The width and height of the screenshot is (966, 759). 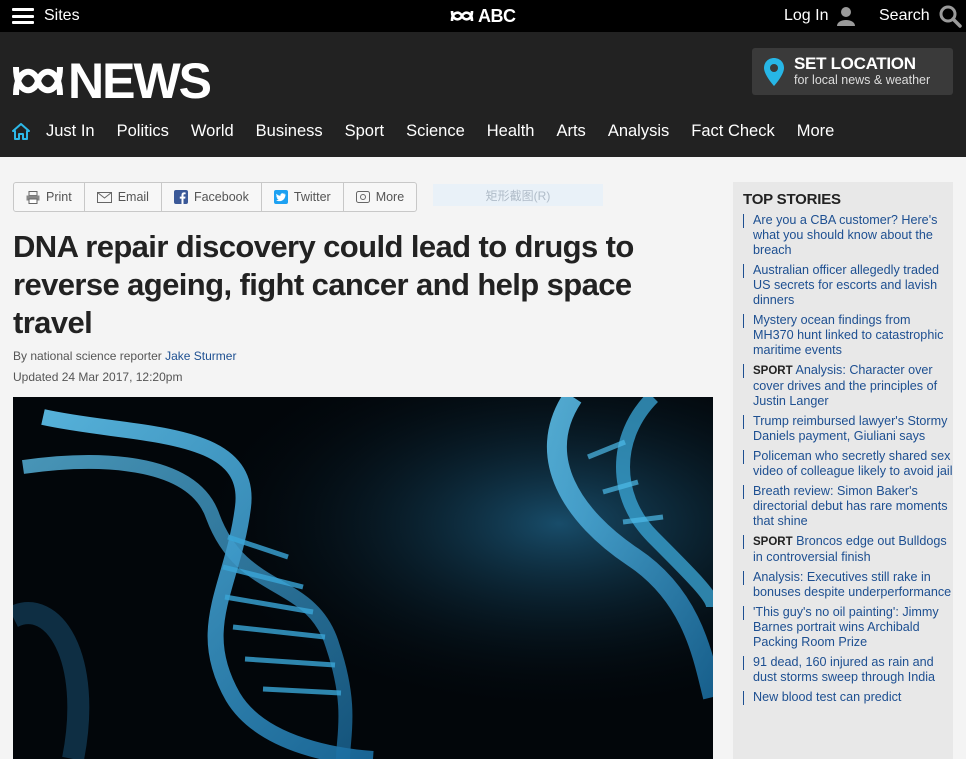 What do you see at coordinates (792, 199) in the screenshot?
I see `top-stories-heading: TOP STORIES` at bounding box center [792, 199].